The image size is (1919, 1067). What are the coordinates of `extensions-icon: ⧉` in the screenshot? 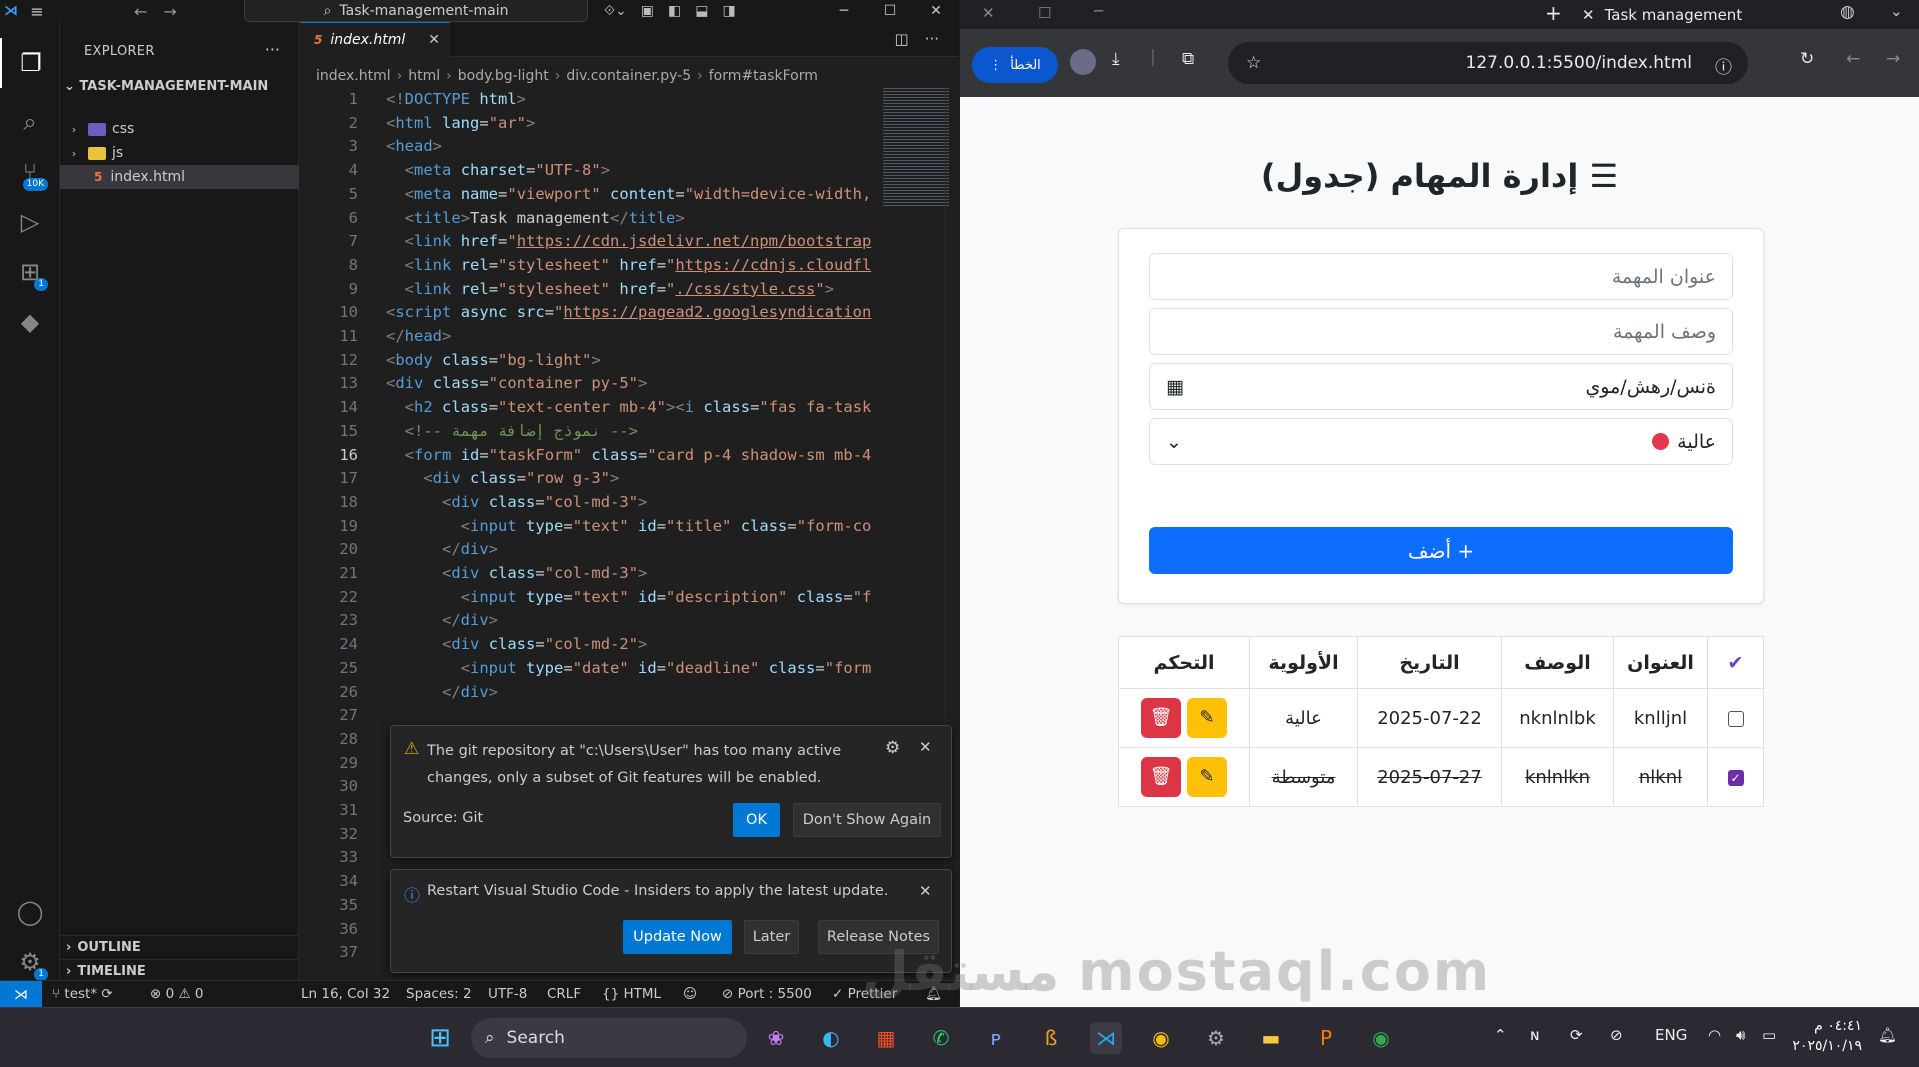 It's located at (1188, 59).